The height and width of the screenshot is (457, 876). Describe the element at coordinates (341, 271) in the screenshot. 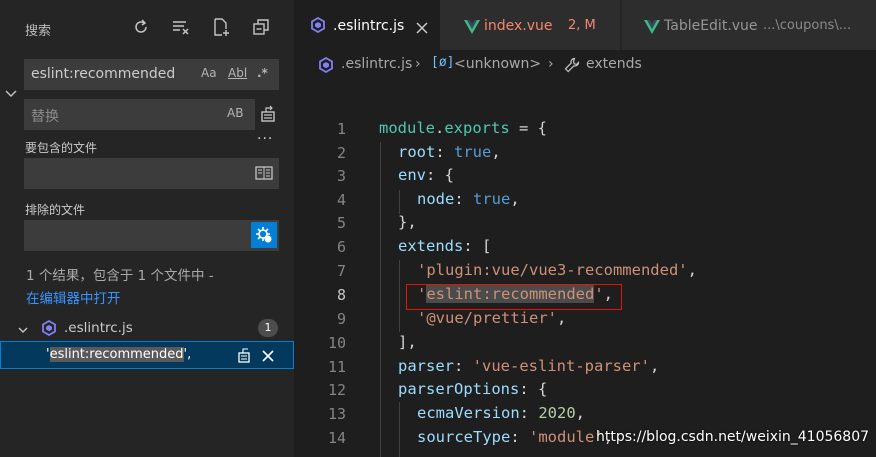

I see `line-number: 7` at that location.